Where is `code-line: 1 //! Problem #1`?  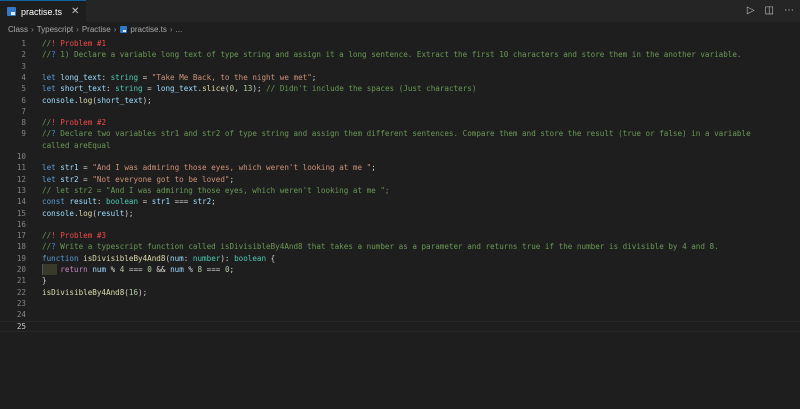 code-line: 1 //! Problem #1 is located at coordinates (400, 43).